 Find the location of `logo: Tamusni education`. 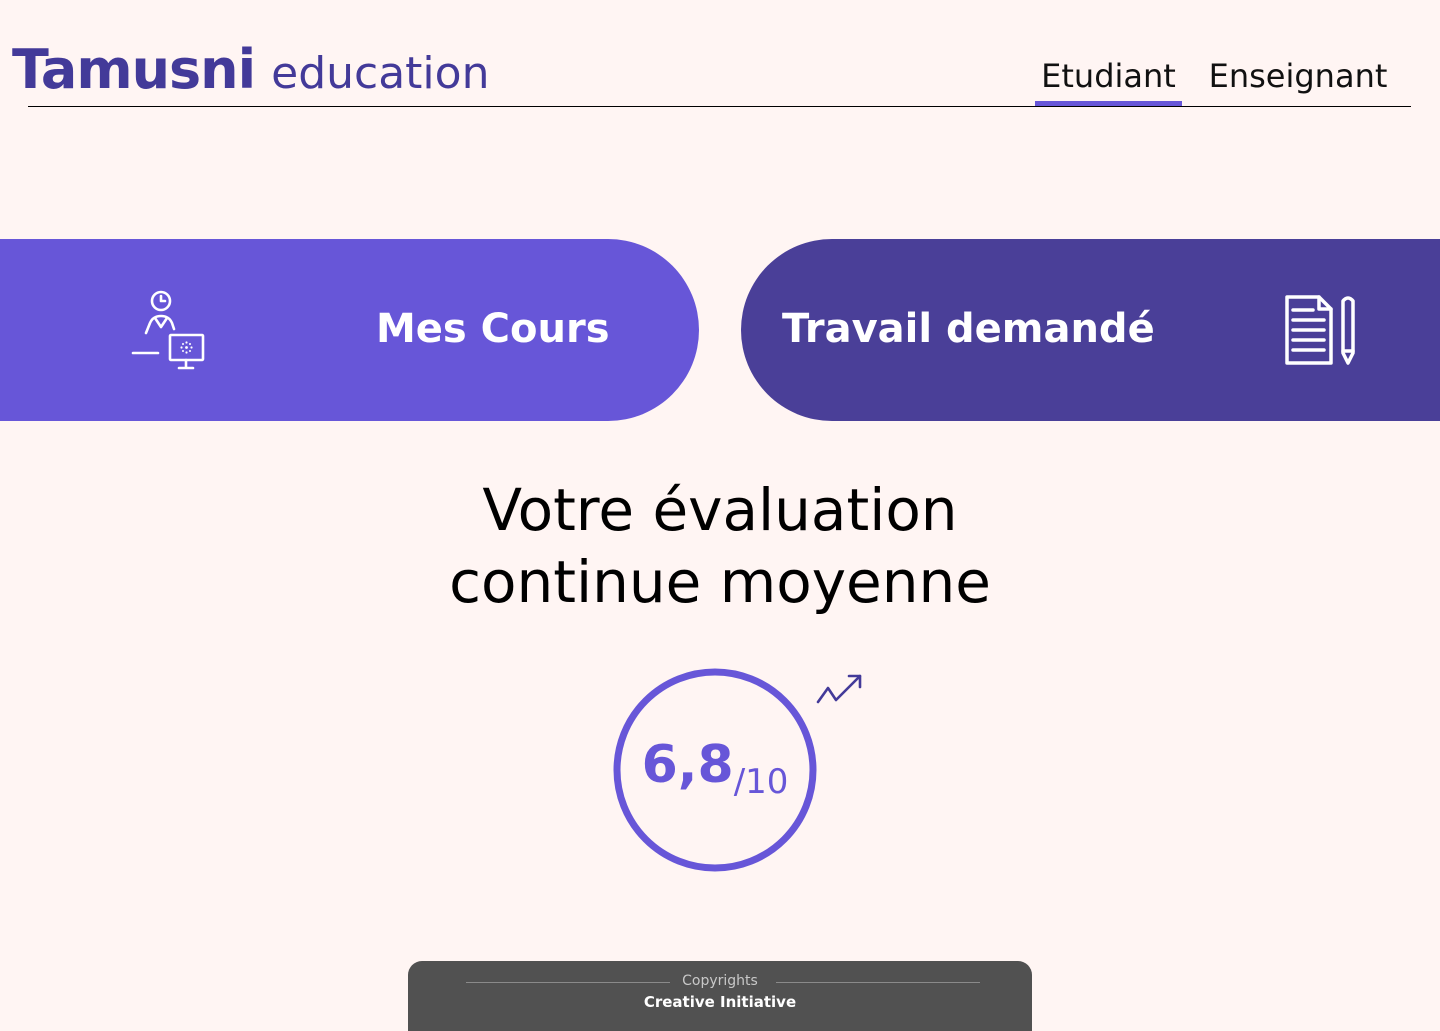

logo: Tamusni education is located at coordinates (250, 73).